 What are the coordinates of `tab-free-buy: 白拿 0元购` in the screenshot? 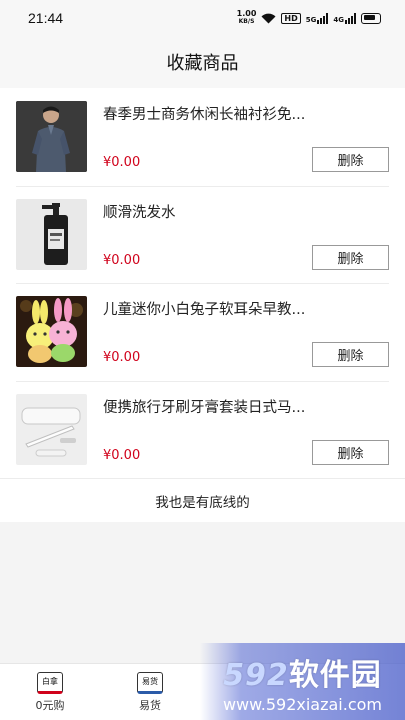 It's located at (50, 692).